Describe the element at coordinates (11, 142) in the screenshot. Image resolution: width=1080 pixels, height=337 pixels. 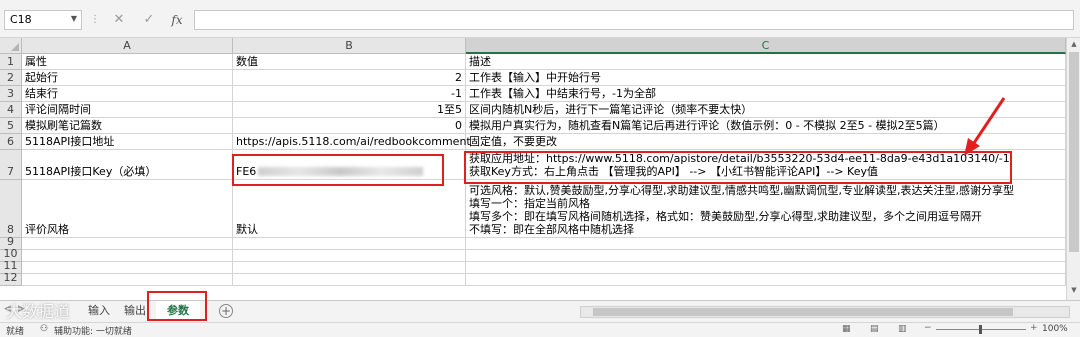
I see `row-header: 6` at that location.